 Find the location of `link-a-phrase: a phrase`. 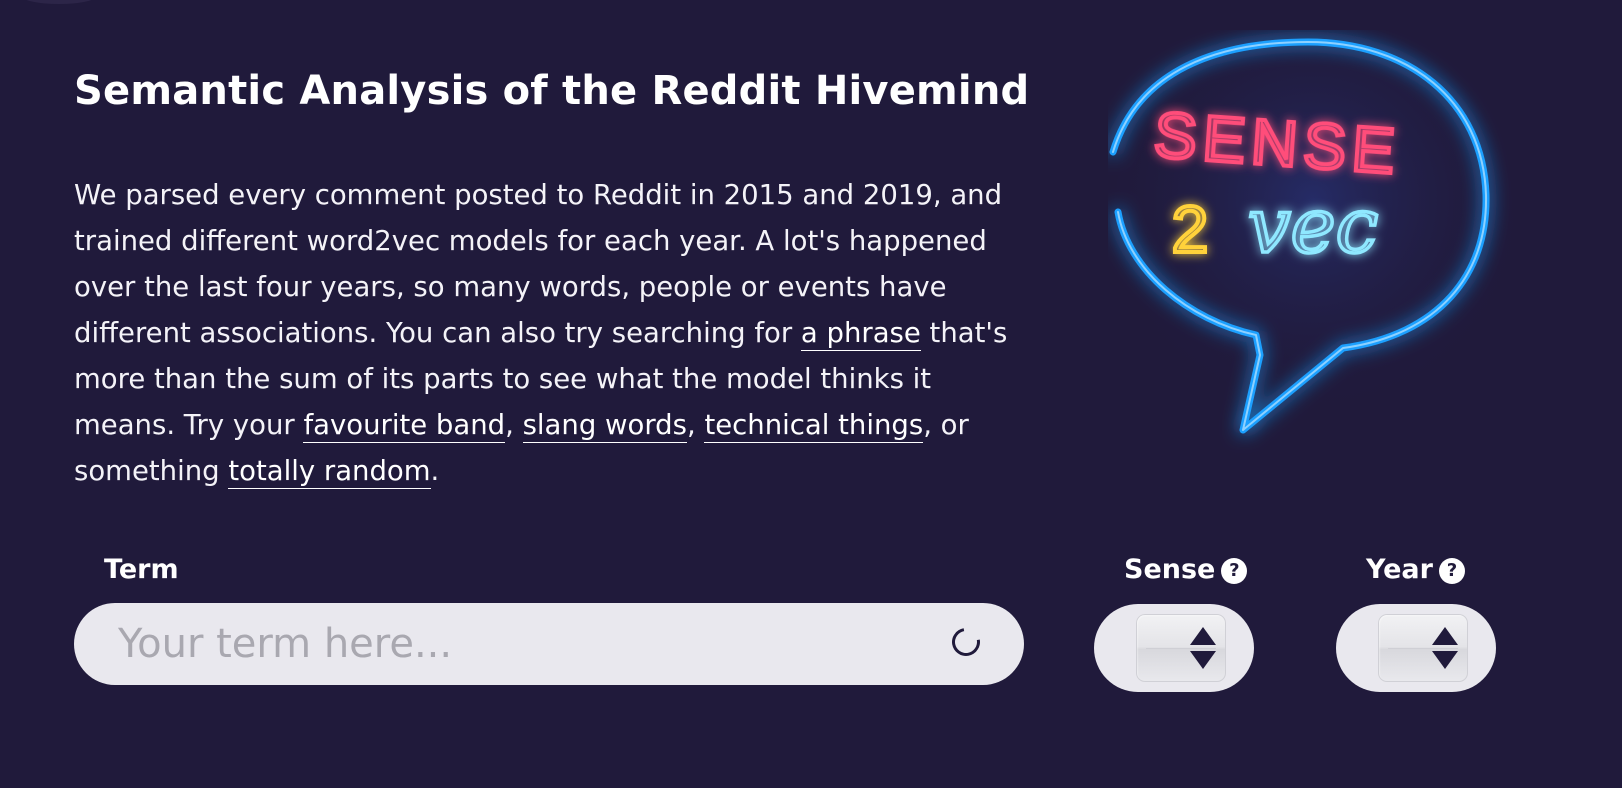

link-a-phrase: a phrase is located at coordinates (860, 334).